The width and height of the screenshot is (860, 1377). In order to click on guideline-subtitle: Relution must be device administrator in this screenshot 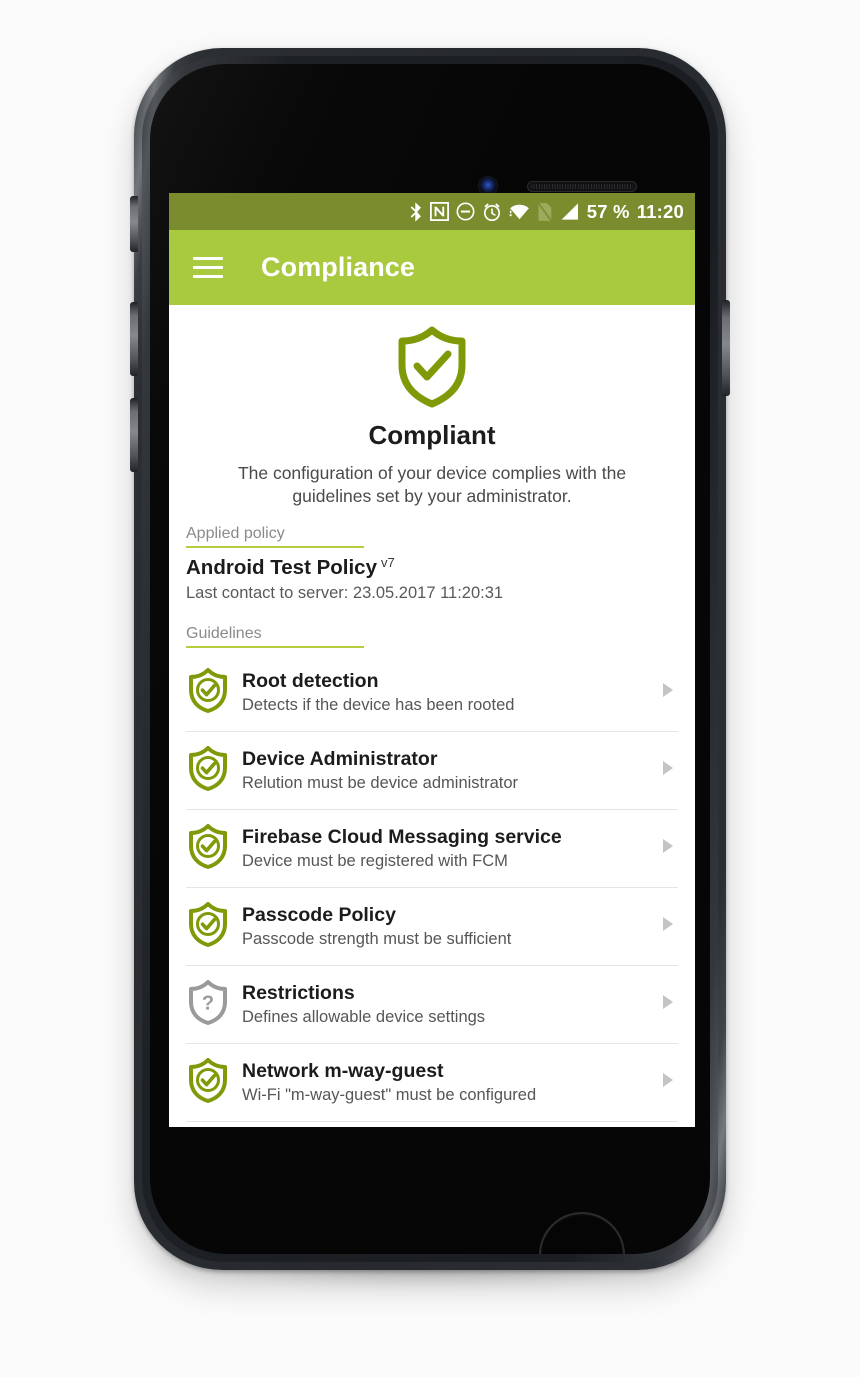, I will do `click(380, 782)`.